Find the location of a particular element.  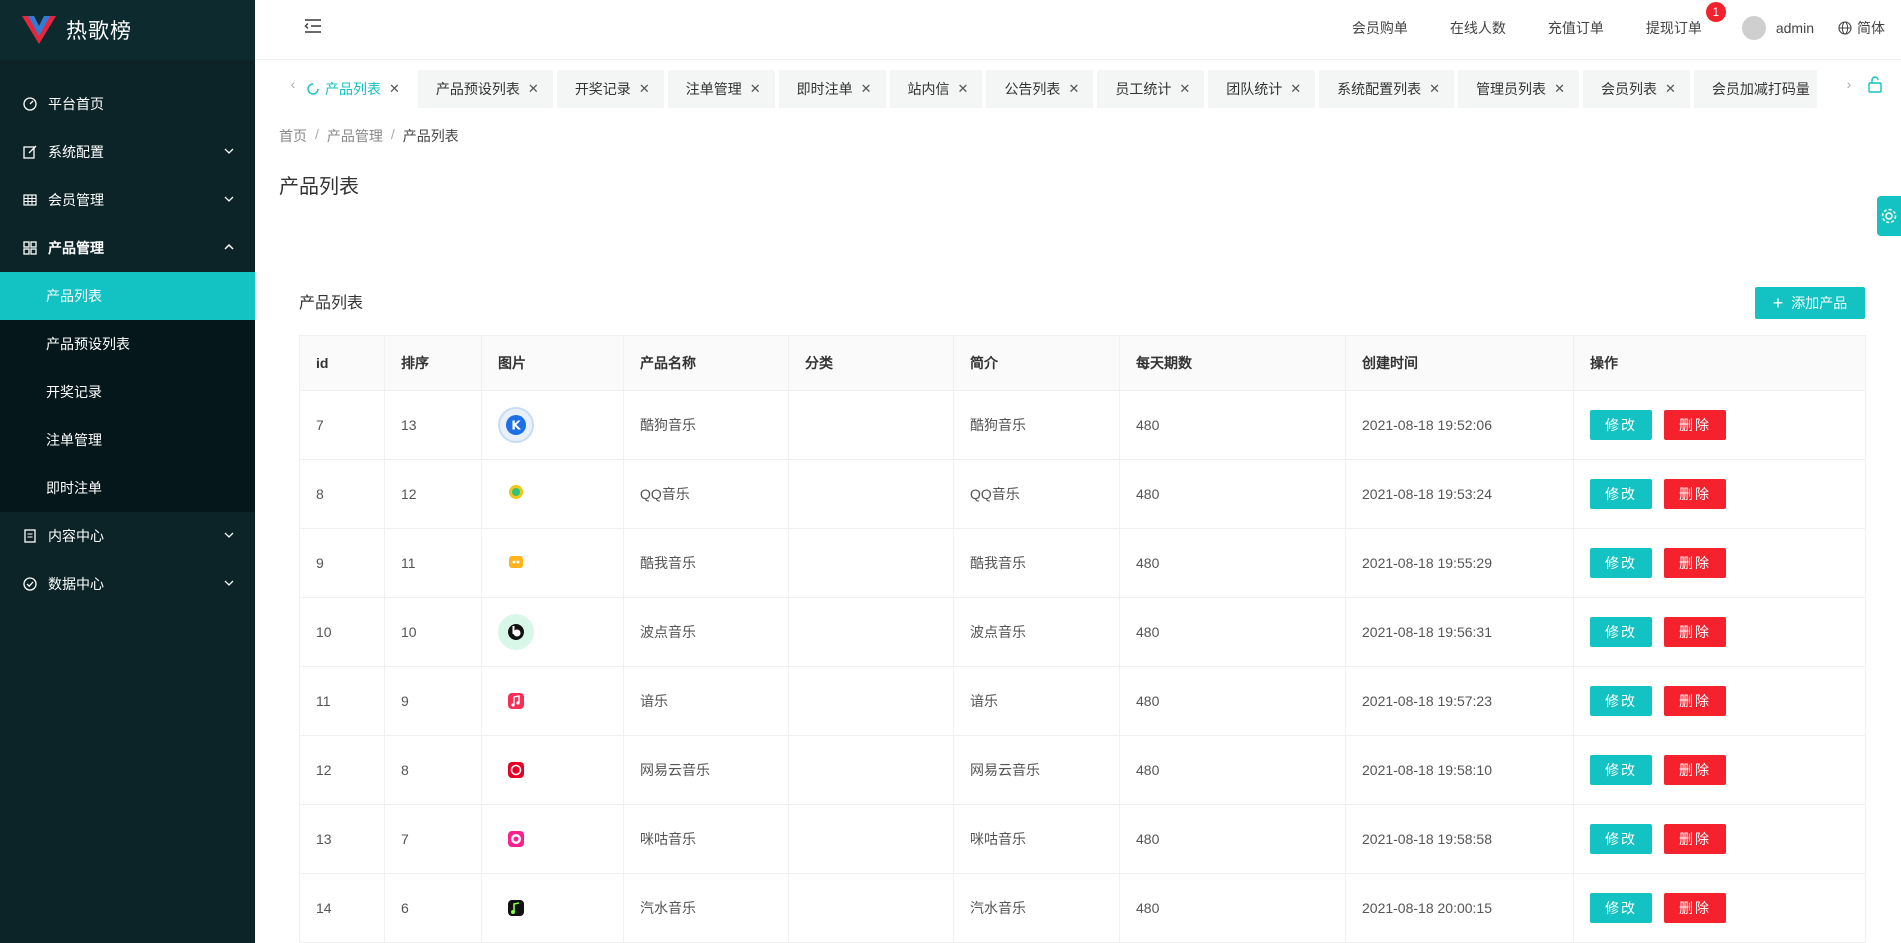

submenu-item-draw-records: 开奖记录 is located at coordinates (127, 392).